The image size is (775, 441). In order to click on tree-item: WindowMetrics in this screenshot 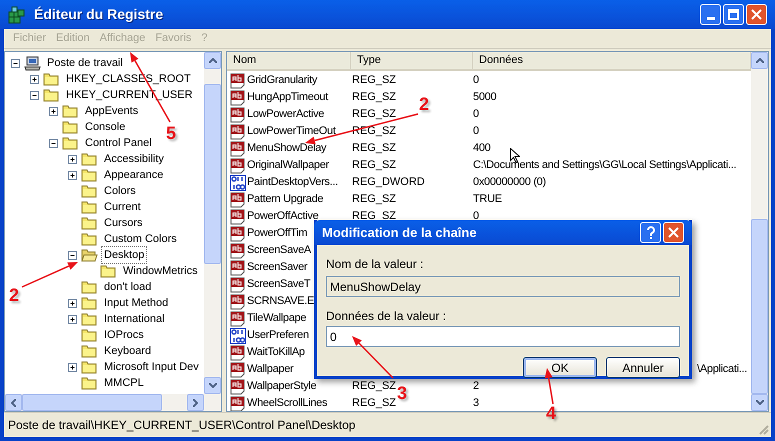, I will do `click(160, 271)`.